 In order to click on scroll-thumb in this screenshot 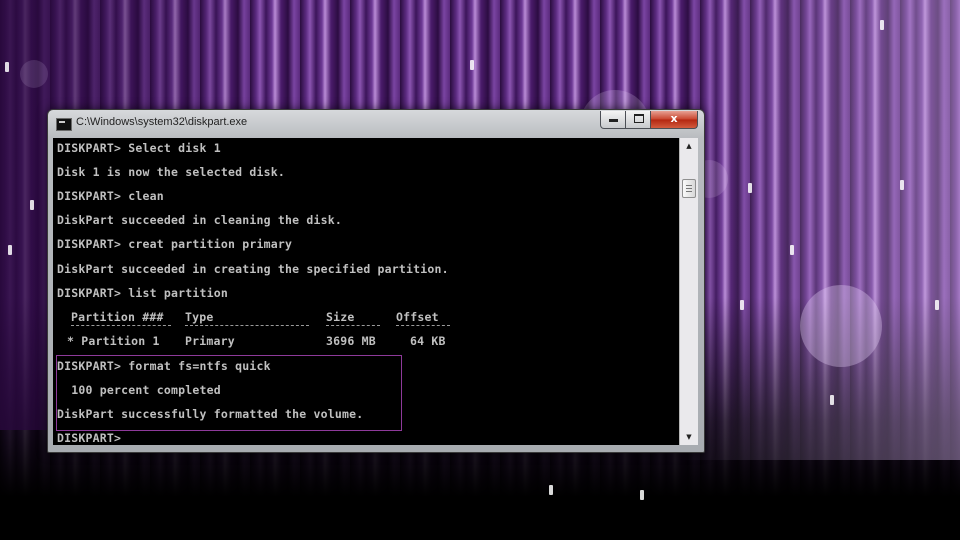, I will do `click(689, 188)`.